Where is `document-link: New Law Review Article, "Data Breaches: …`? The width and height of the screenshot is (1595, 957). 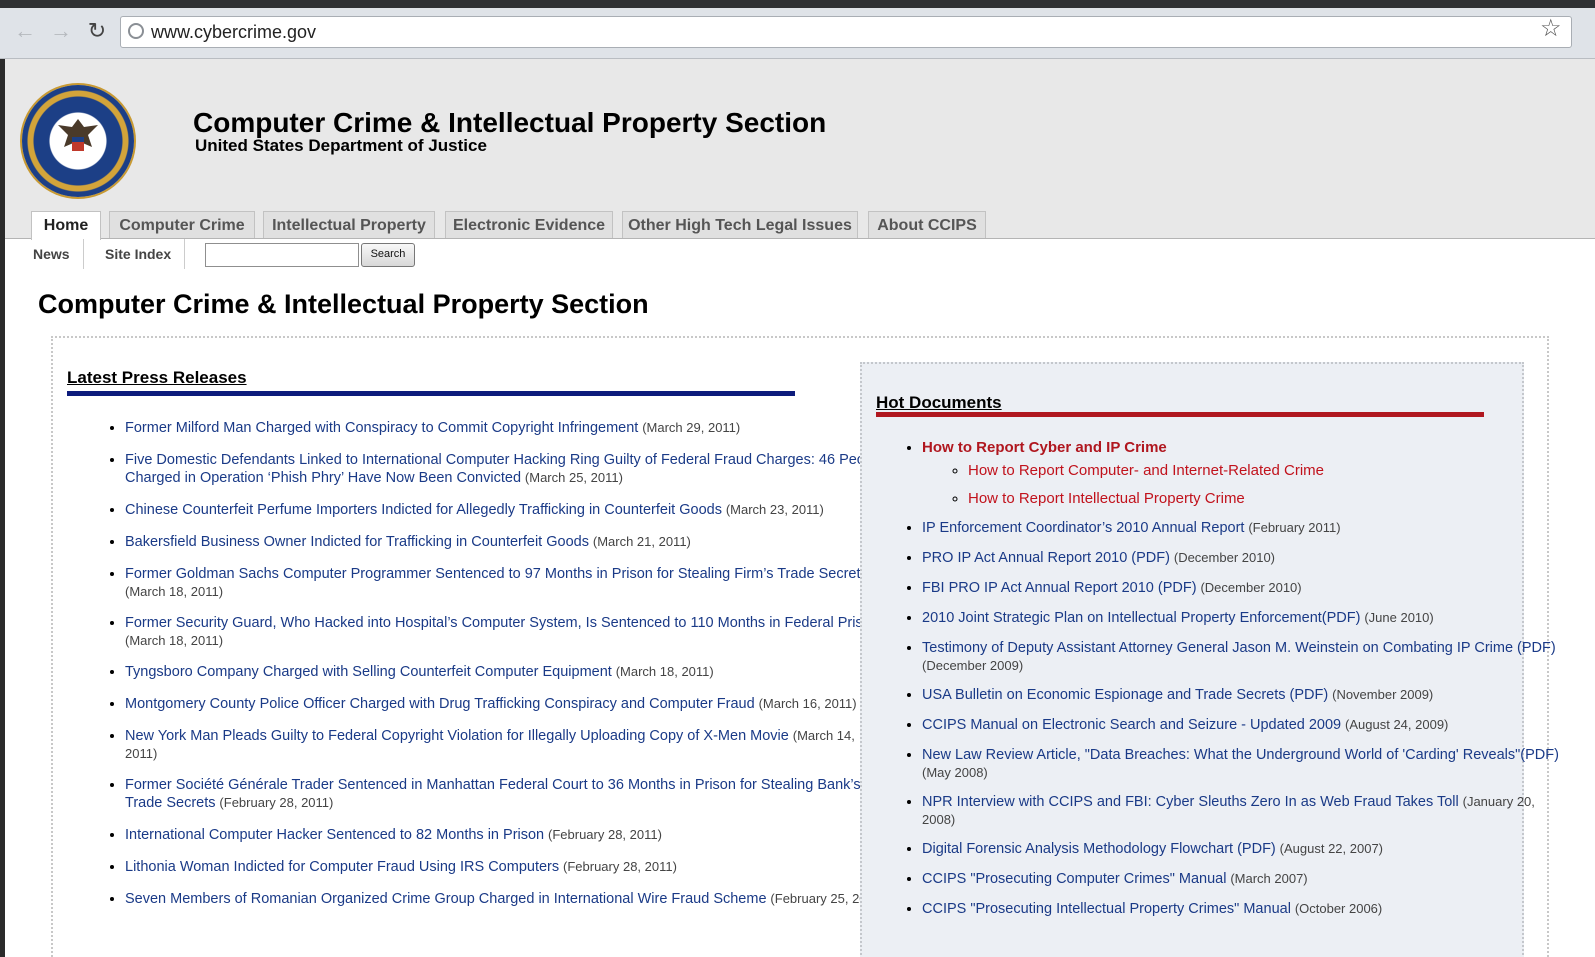
document-link: New Law Review Article, "Data Breaches: … is located at coordinates (1240, 755).